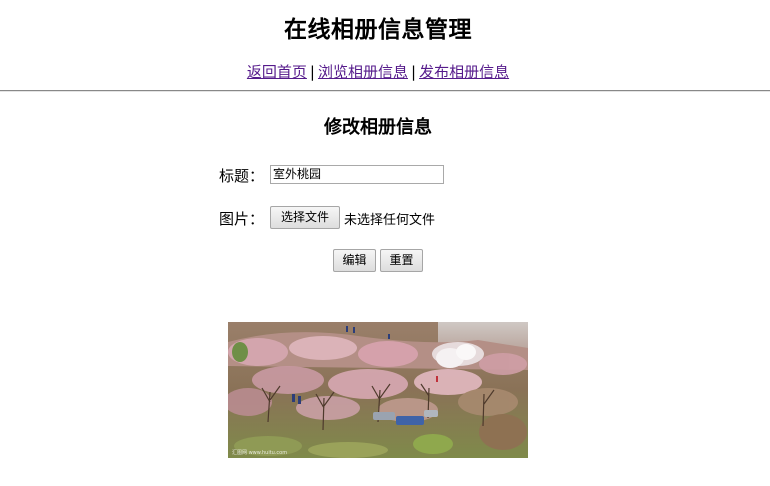 Image resolution: width=770 pixels, height=486 pixels. Describe the element at coordinates (385, 91) in the screenshot. I see `divider` at that location.